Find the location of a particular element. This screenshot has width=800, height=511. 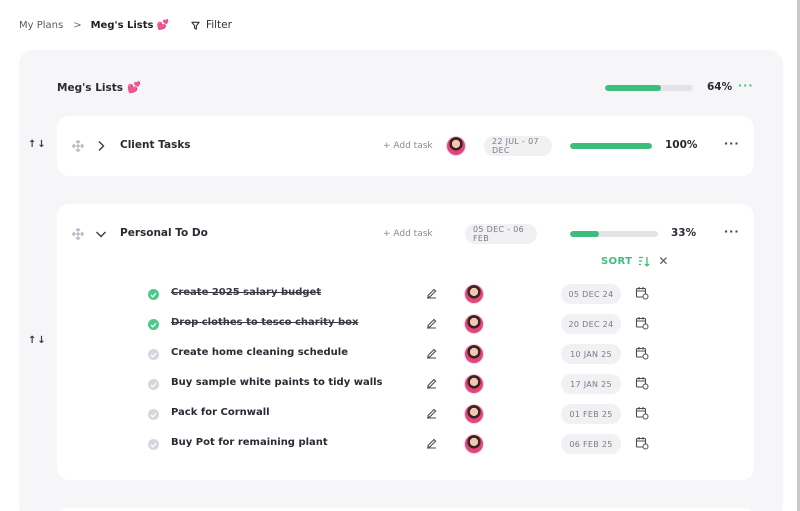

panel-progress-fill is located at coordinates (633, 88).